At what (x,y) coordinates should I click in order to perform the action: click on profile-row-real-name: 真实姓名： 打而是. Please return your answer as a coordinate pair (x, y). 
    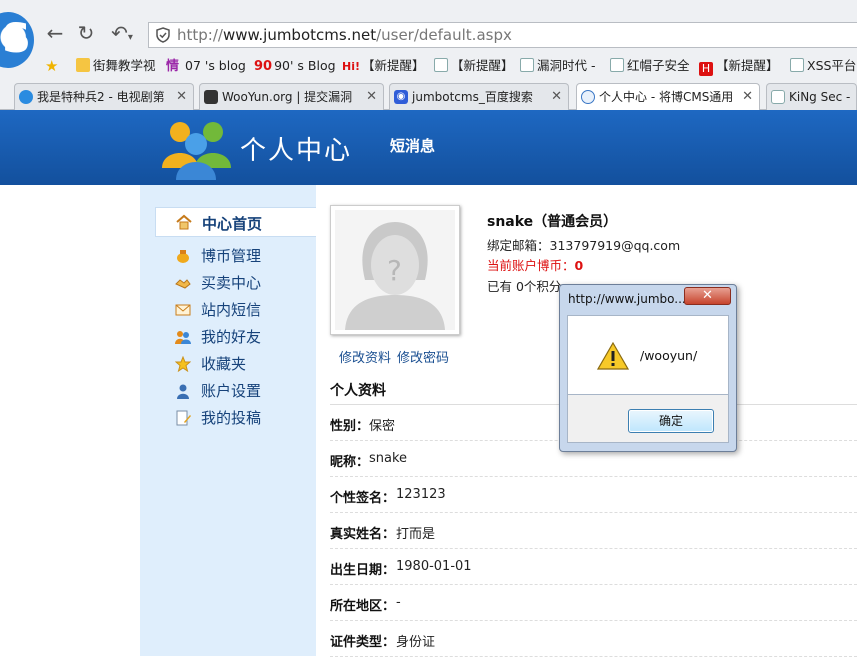
    Looking at the image, I should click on (593, 531).